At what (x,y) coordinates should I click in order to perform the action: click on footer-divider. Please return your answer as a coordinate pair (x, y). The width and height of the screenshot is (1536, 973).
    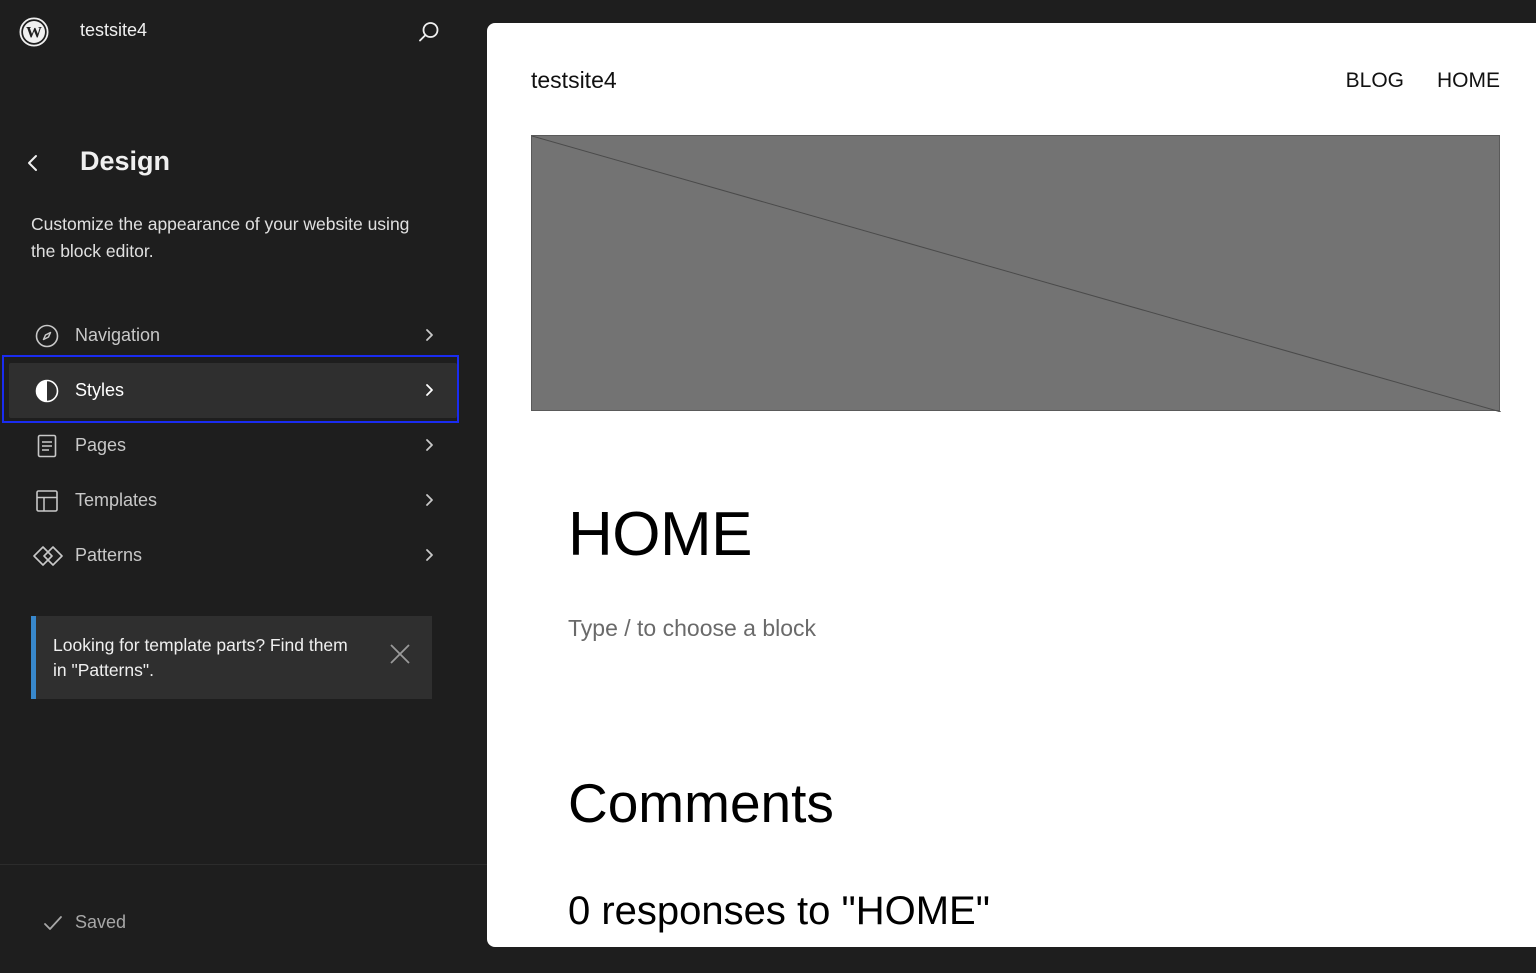
    Looking at the image, I should click on (243, 864).